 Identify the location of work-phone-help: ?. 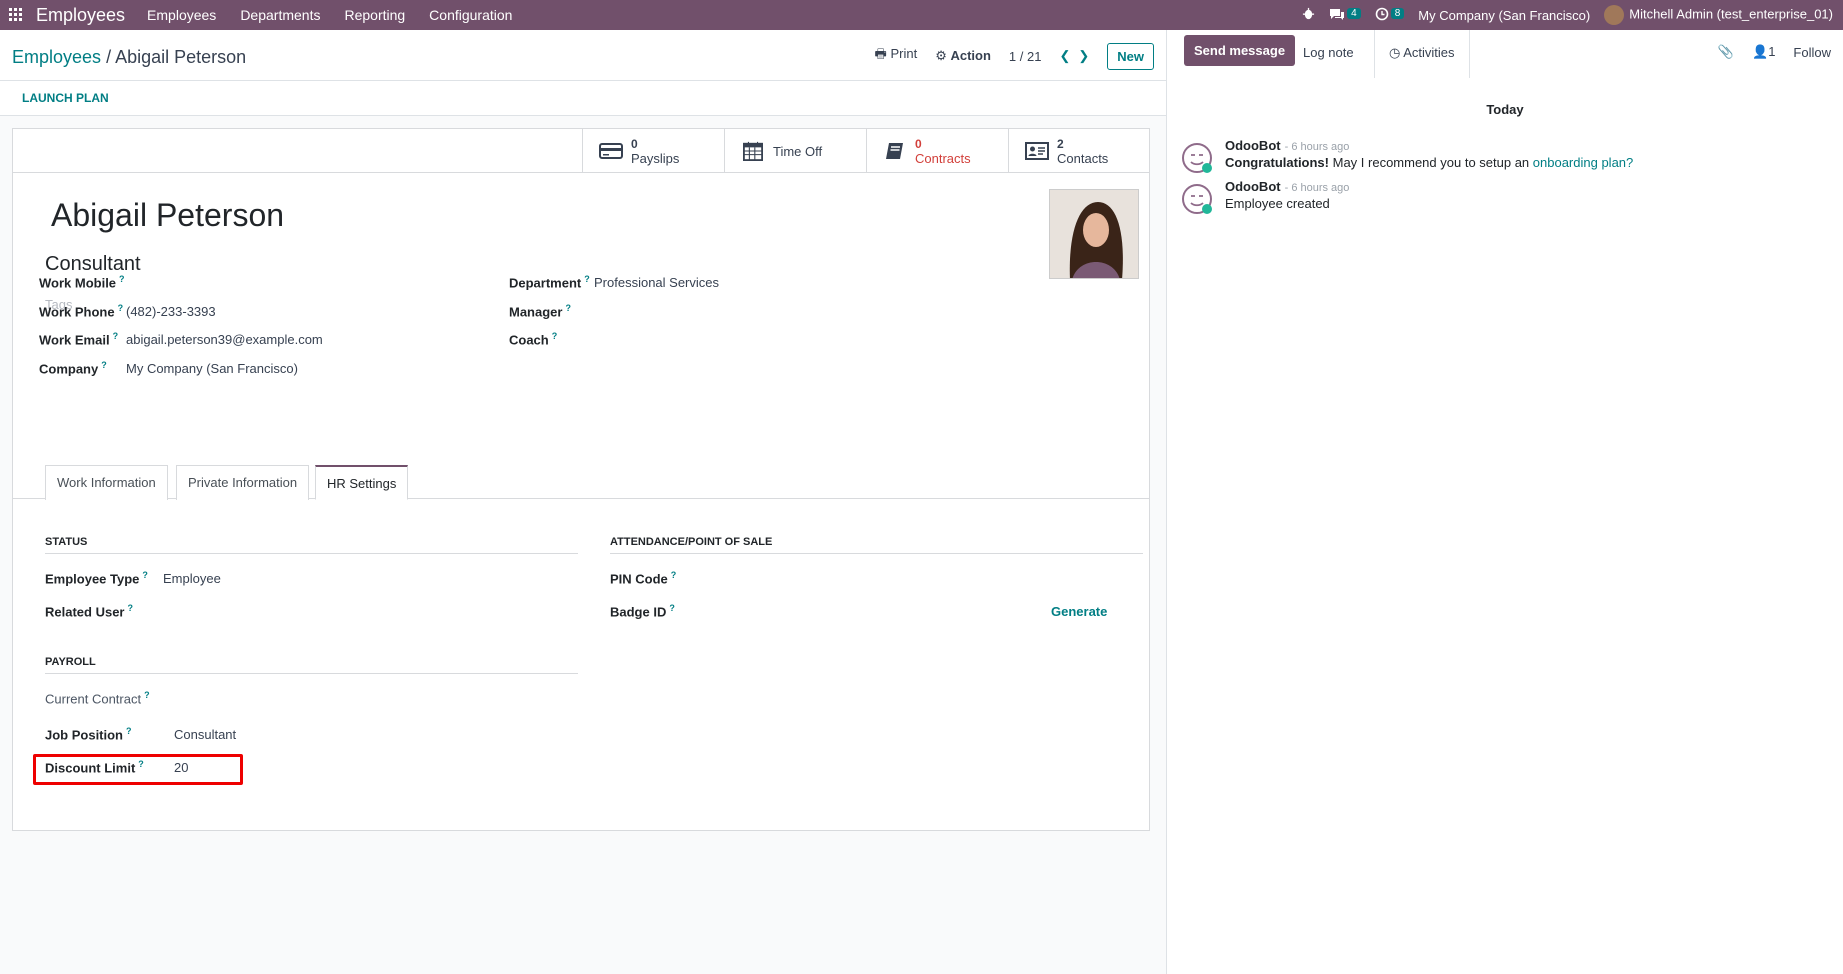
(121, 308).